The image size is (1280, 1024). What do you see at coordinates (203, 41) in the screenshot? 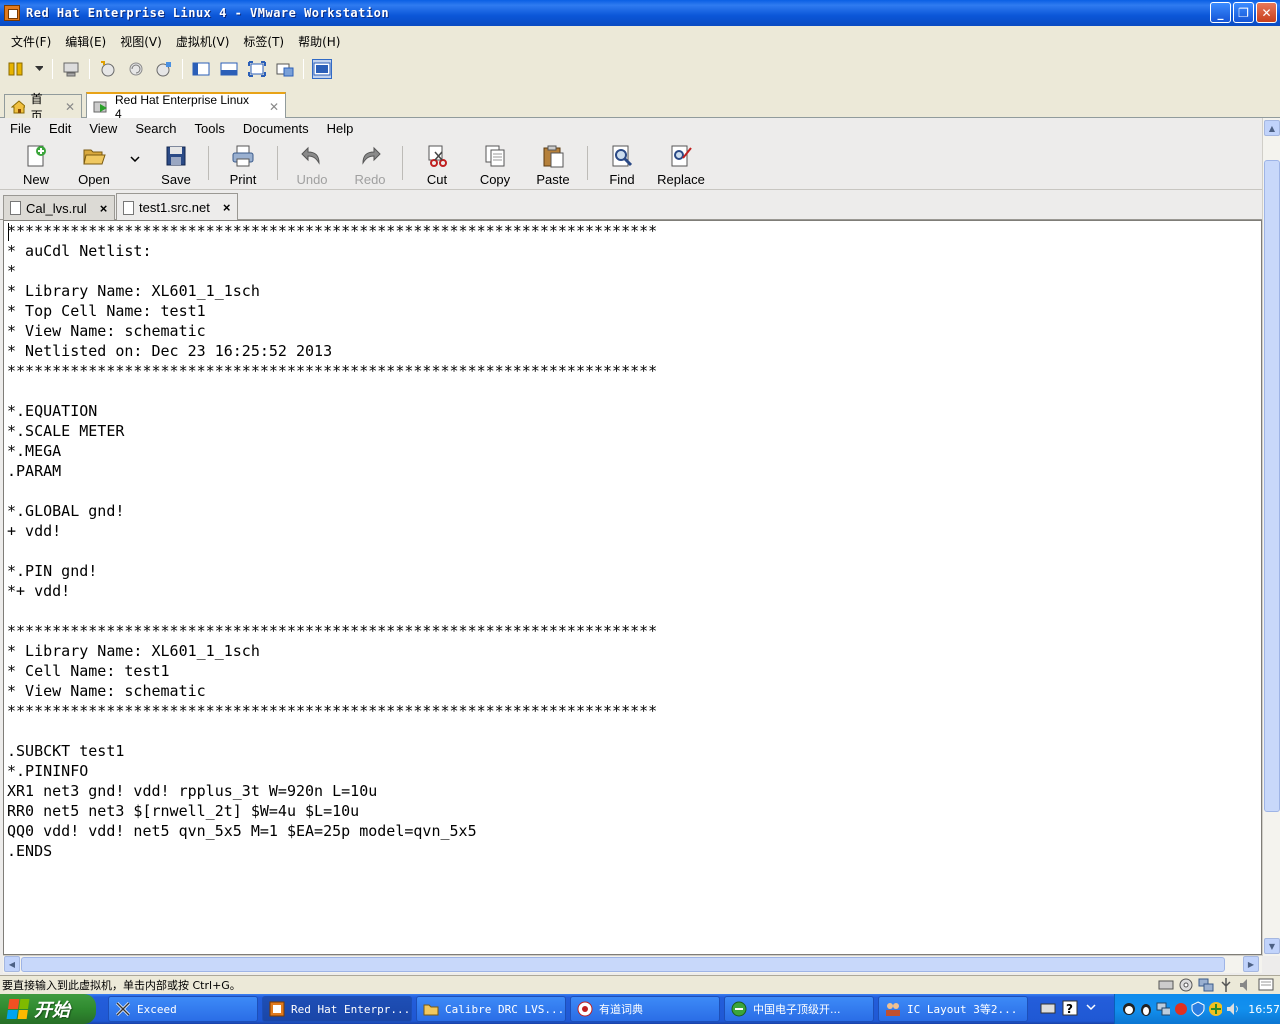
I see `menu-vm: 虚拟机(V)` at bounding box center [203, 41].